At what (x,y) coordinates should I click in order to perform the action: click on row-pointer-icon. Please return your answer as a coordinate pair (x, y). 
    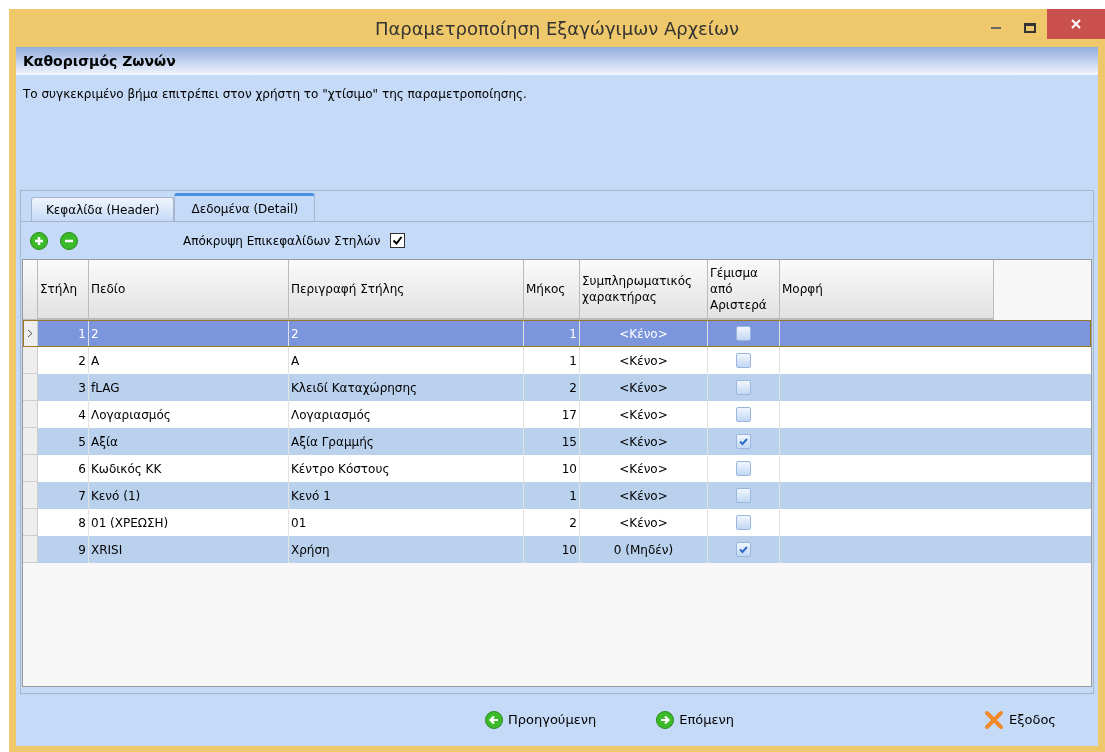
    Looking at the image, I should click on (30, 333).